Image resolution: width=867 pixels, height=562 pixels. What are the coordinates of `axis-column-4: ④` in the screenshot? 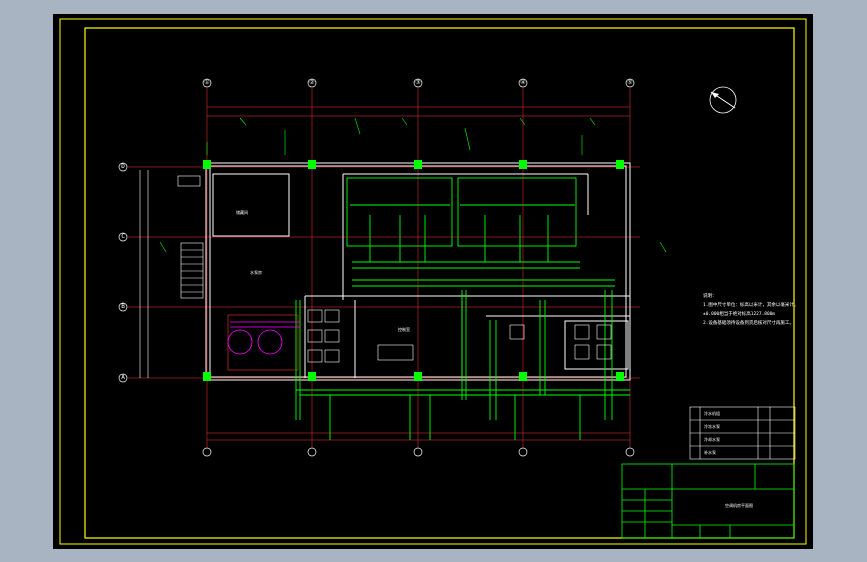 It's located at (523, 82).